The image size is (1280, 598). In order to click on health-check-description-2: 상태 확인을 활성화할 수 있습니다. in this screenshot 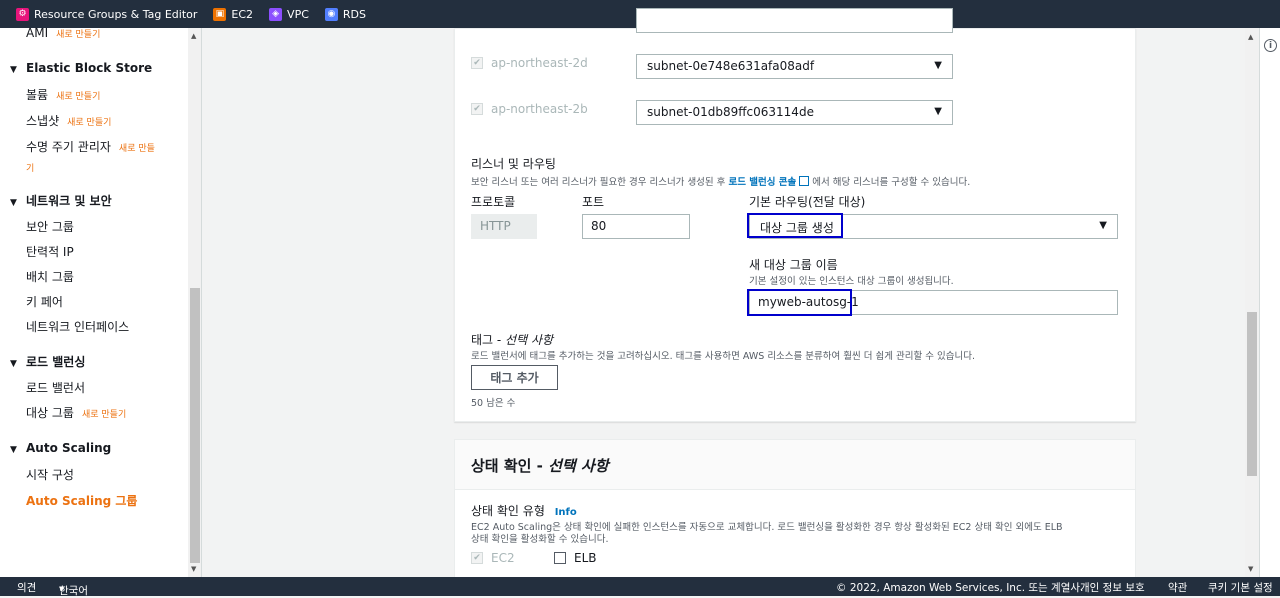, I will do `click(540, 539)`.